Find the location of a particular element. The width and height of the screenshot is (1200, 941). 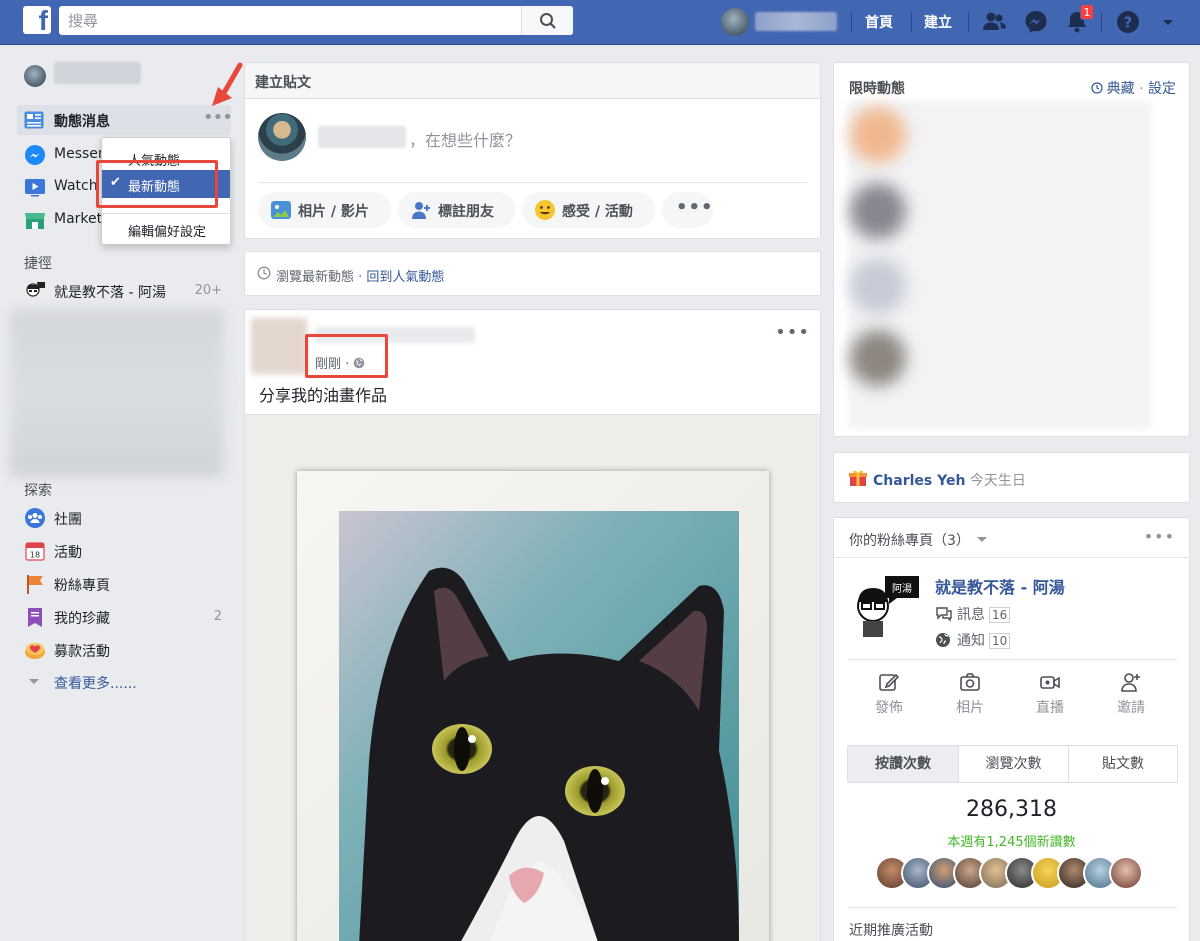

sidebar-item-label: 募款活動 is located at coordinates (82, 652).